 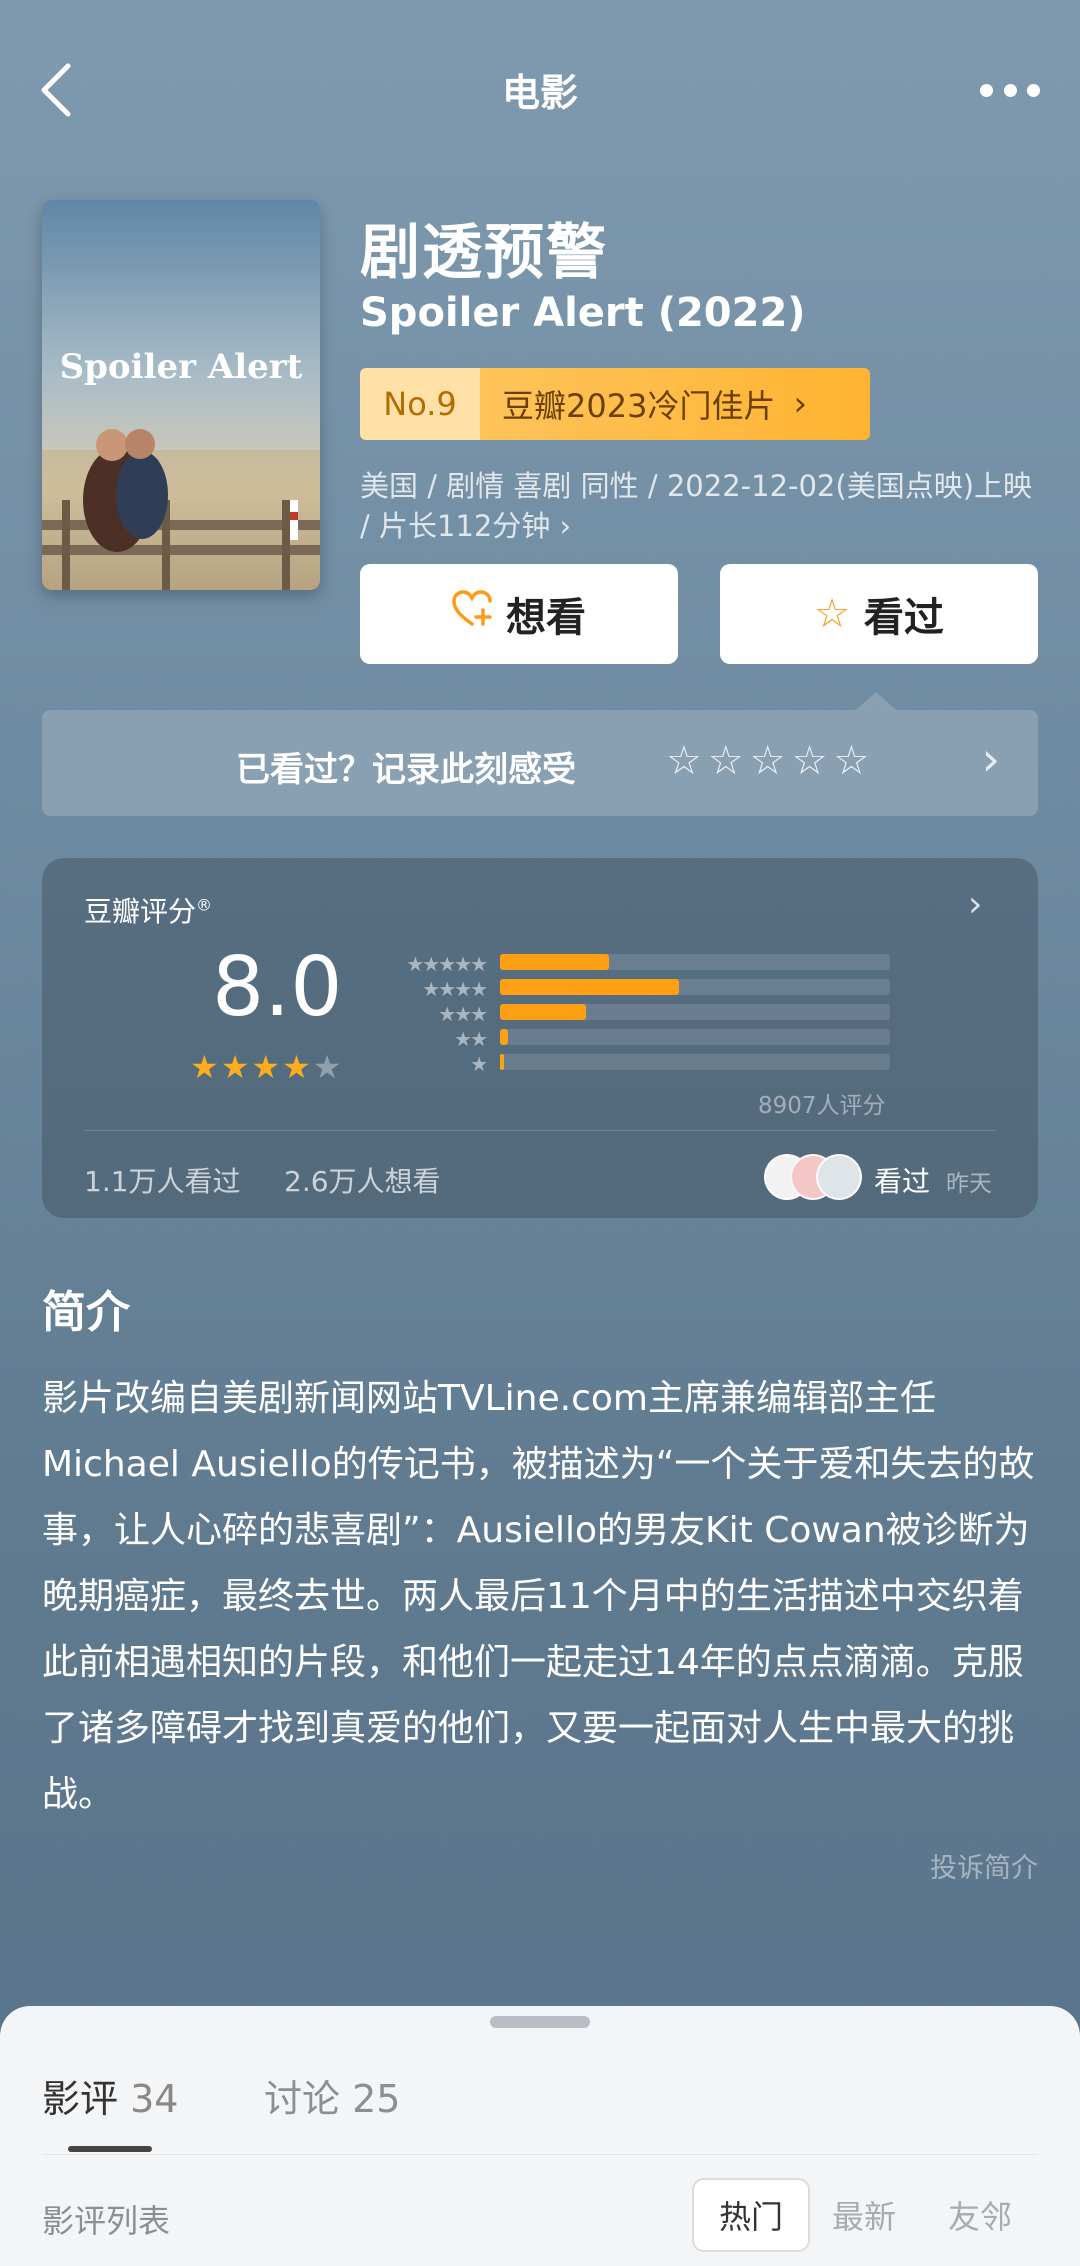 I want to click on watched-count: 1.1万人看过, so click(x=162, y=1180).